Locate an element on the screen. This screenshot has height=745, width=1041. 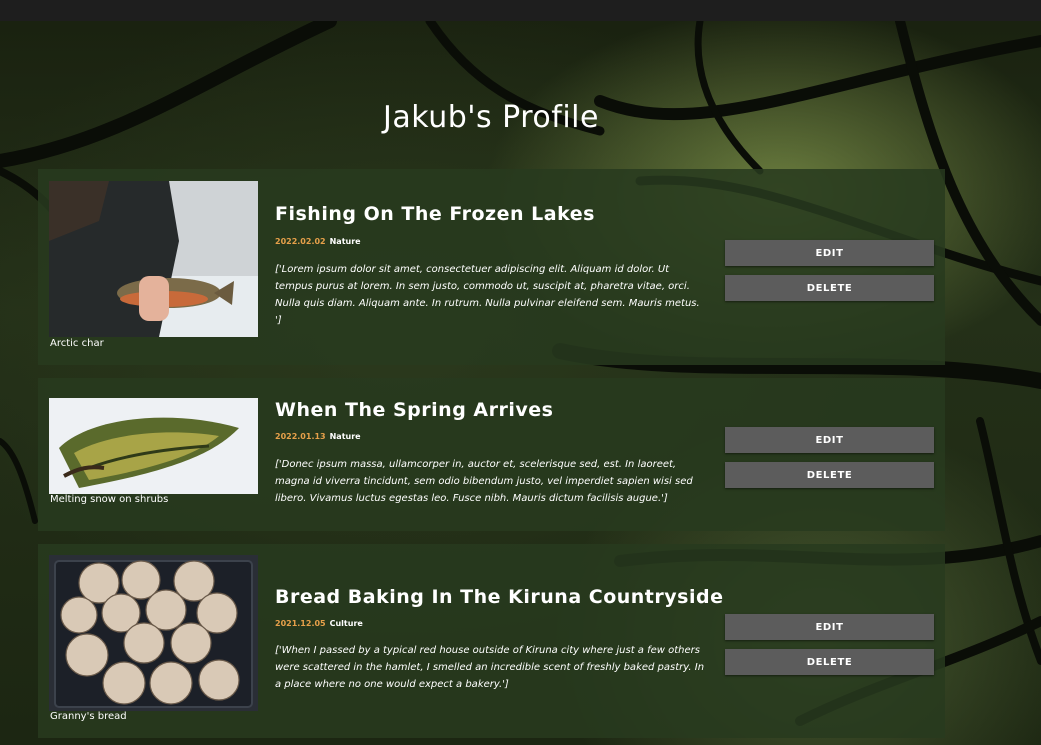
post-date: 2022.02.02 is located at coordinates (300, 241).